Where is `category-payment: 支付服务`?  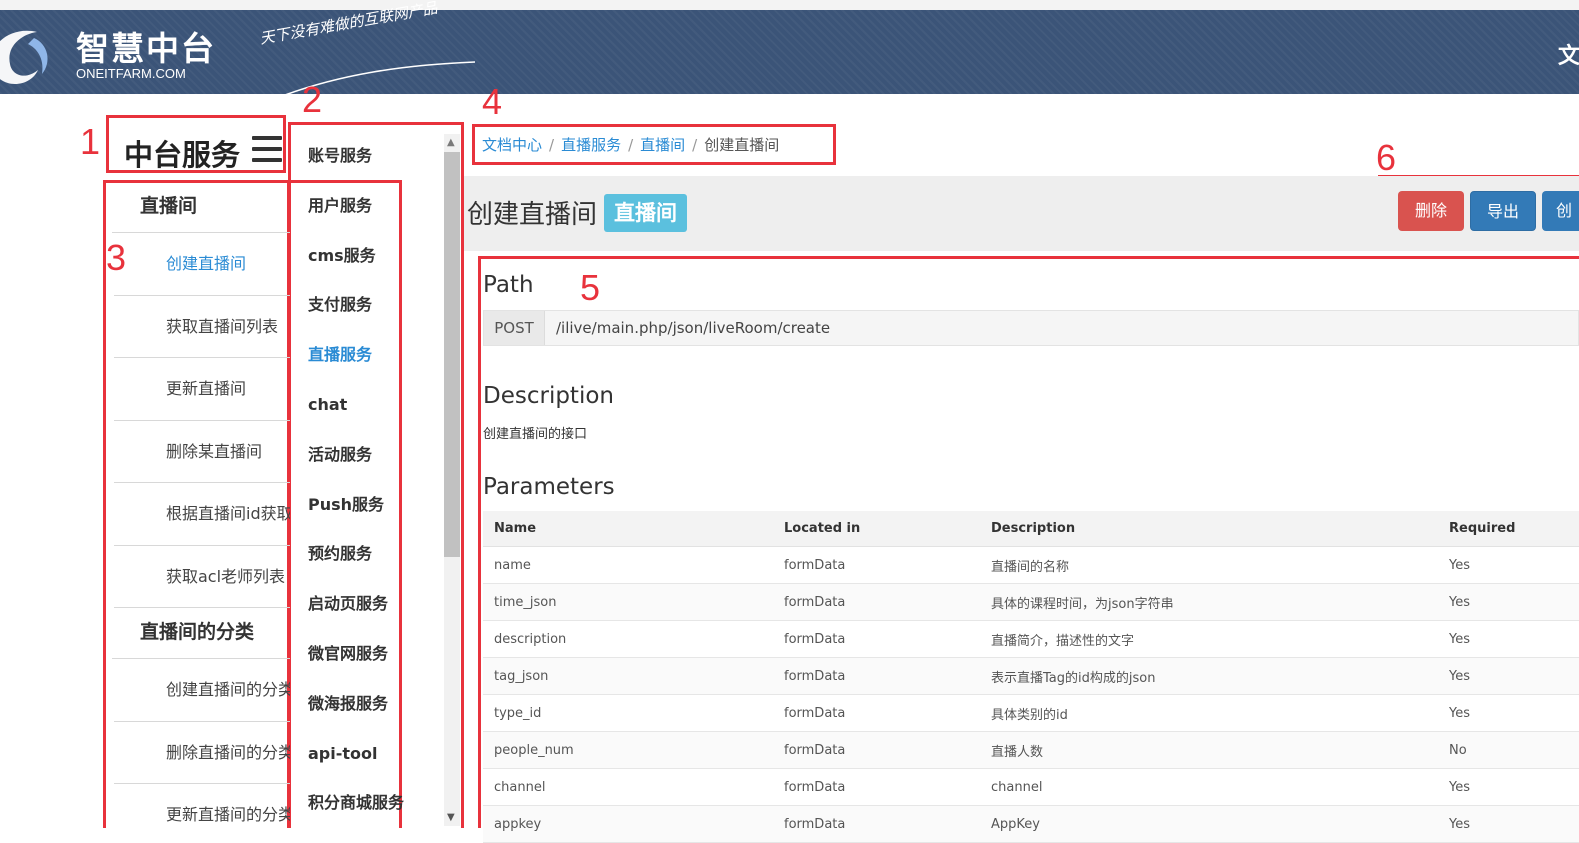 category-payment: 支付服务 is located at coordinates (374, 316).